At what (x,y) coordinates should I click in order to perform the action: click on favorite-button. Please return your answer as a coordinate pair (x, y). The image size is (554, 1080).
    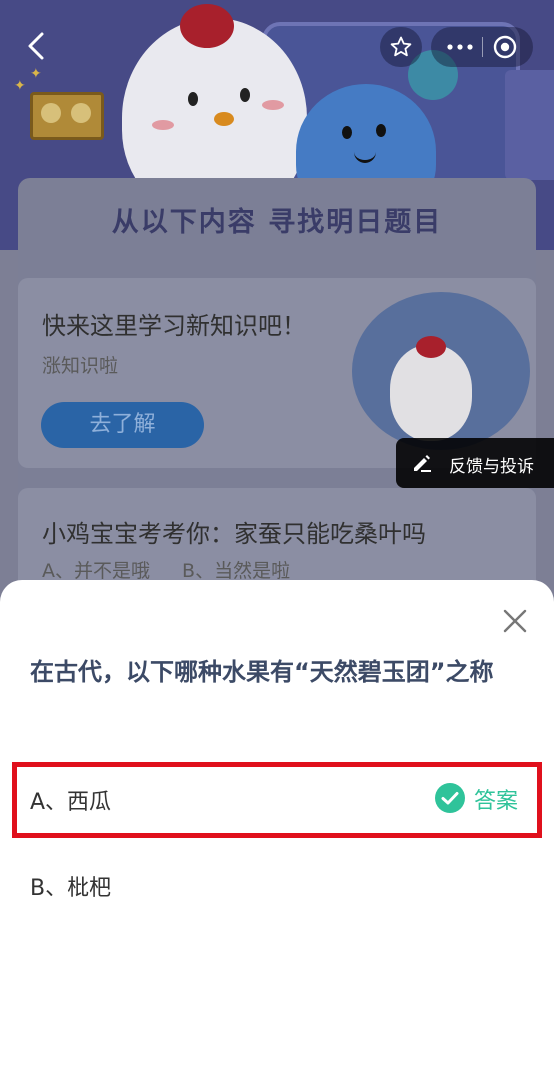
    Looking at the image, I should click on (401, 47).